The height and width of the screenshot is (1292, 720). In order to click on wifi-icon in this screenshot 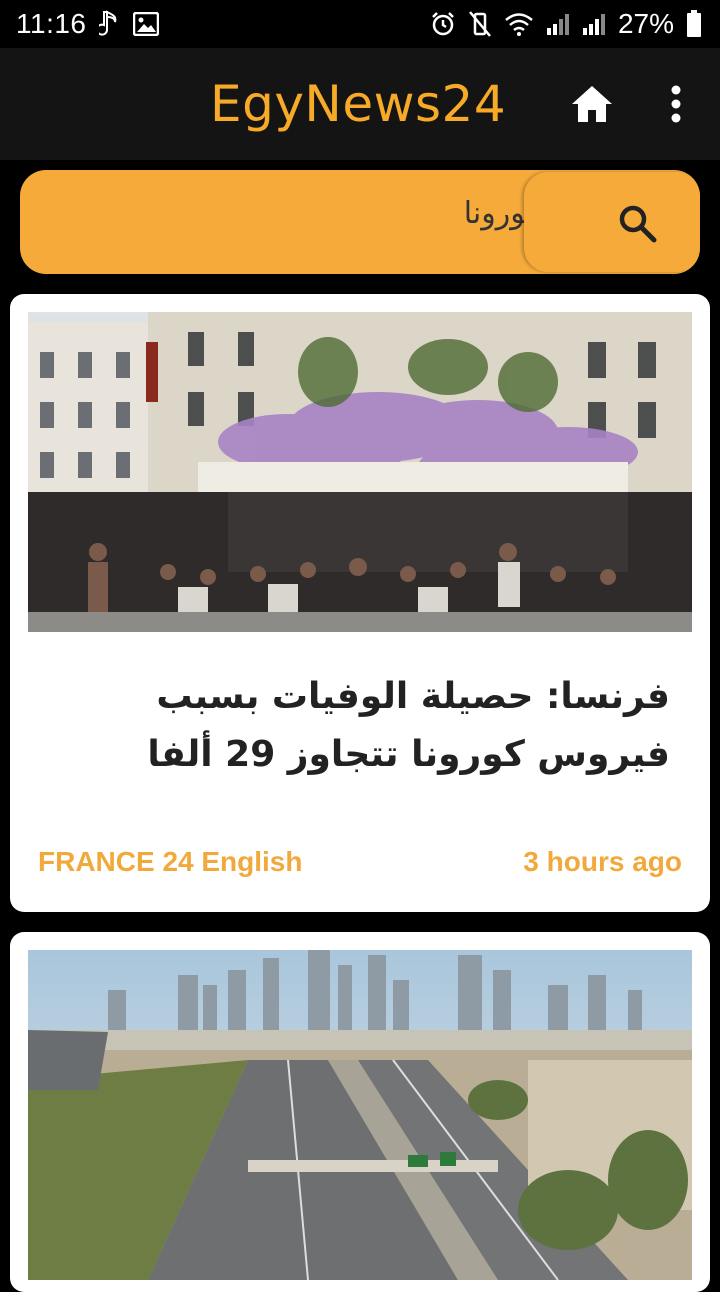, I will do `click(519, 24)`.